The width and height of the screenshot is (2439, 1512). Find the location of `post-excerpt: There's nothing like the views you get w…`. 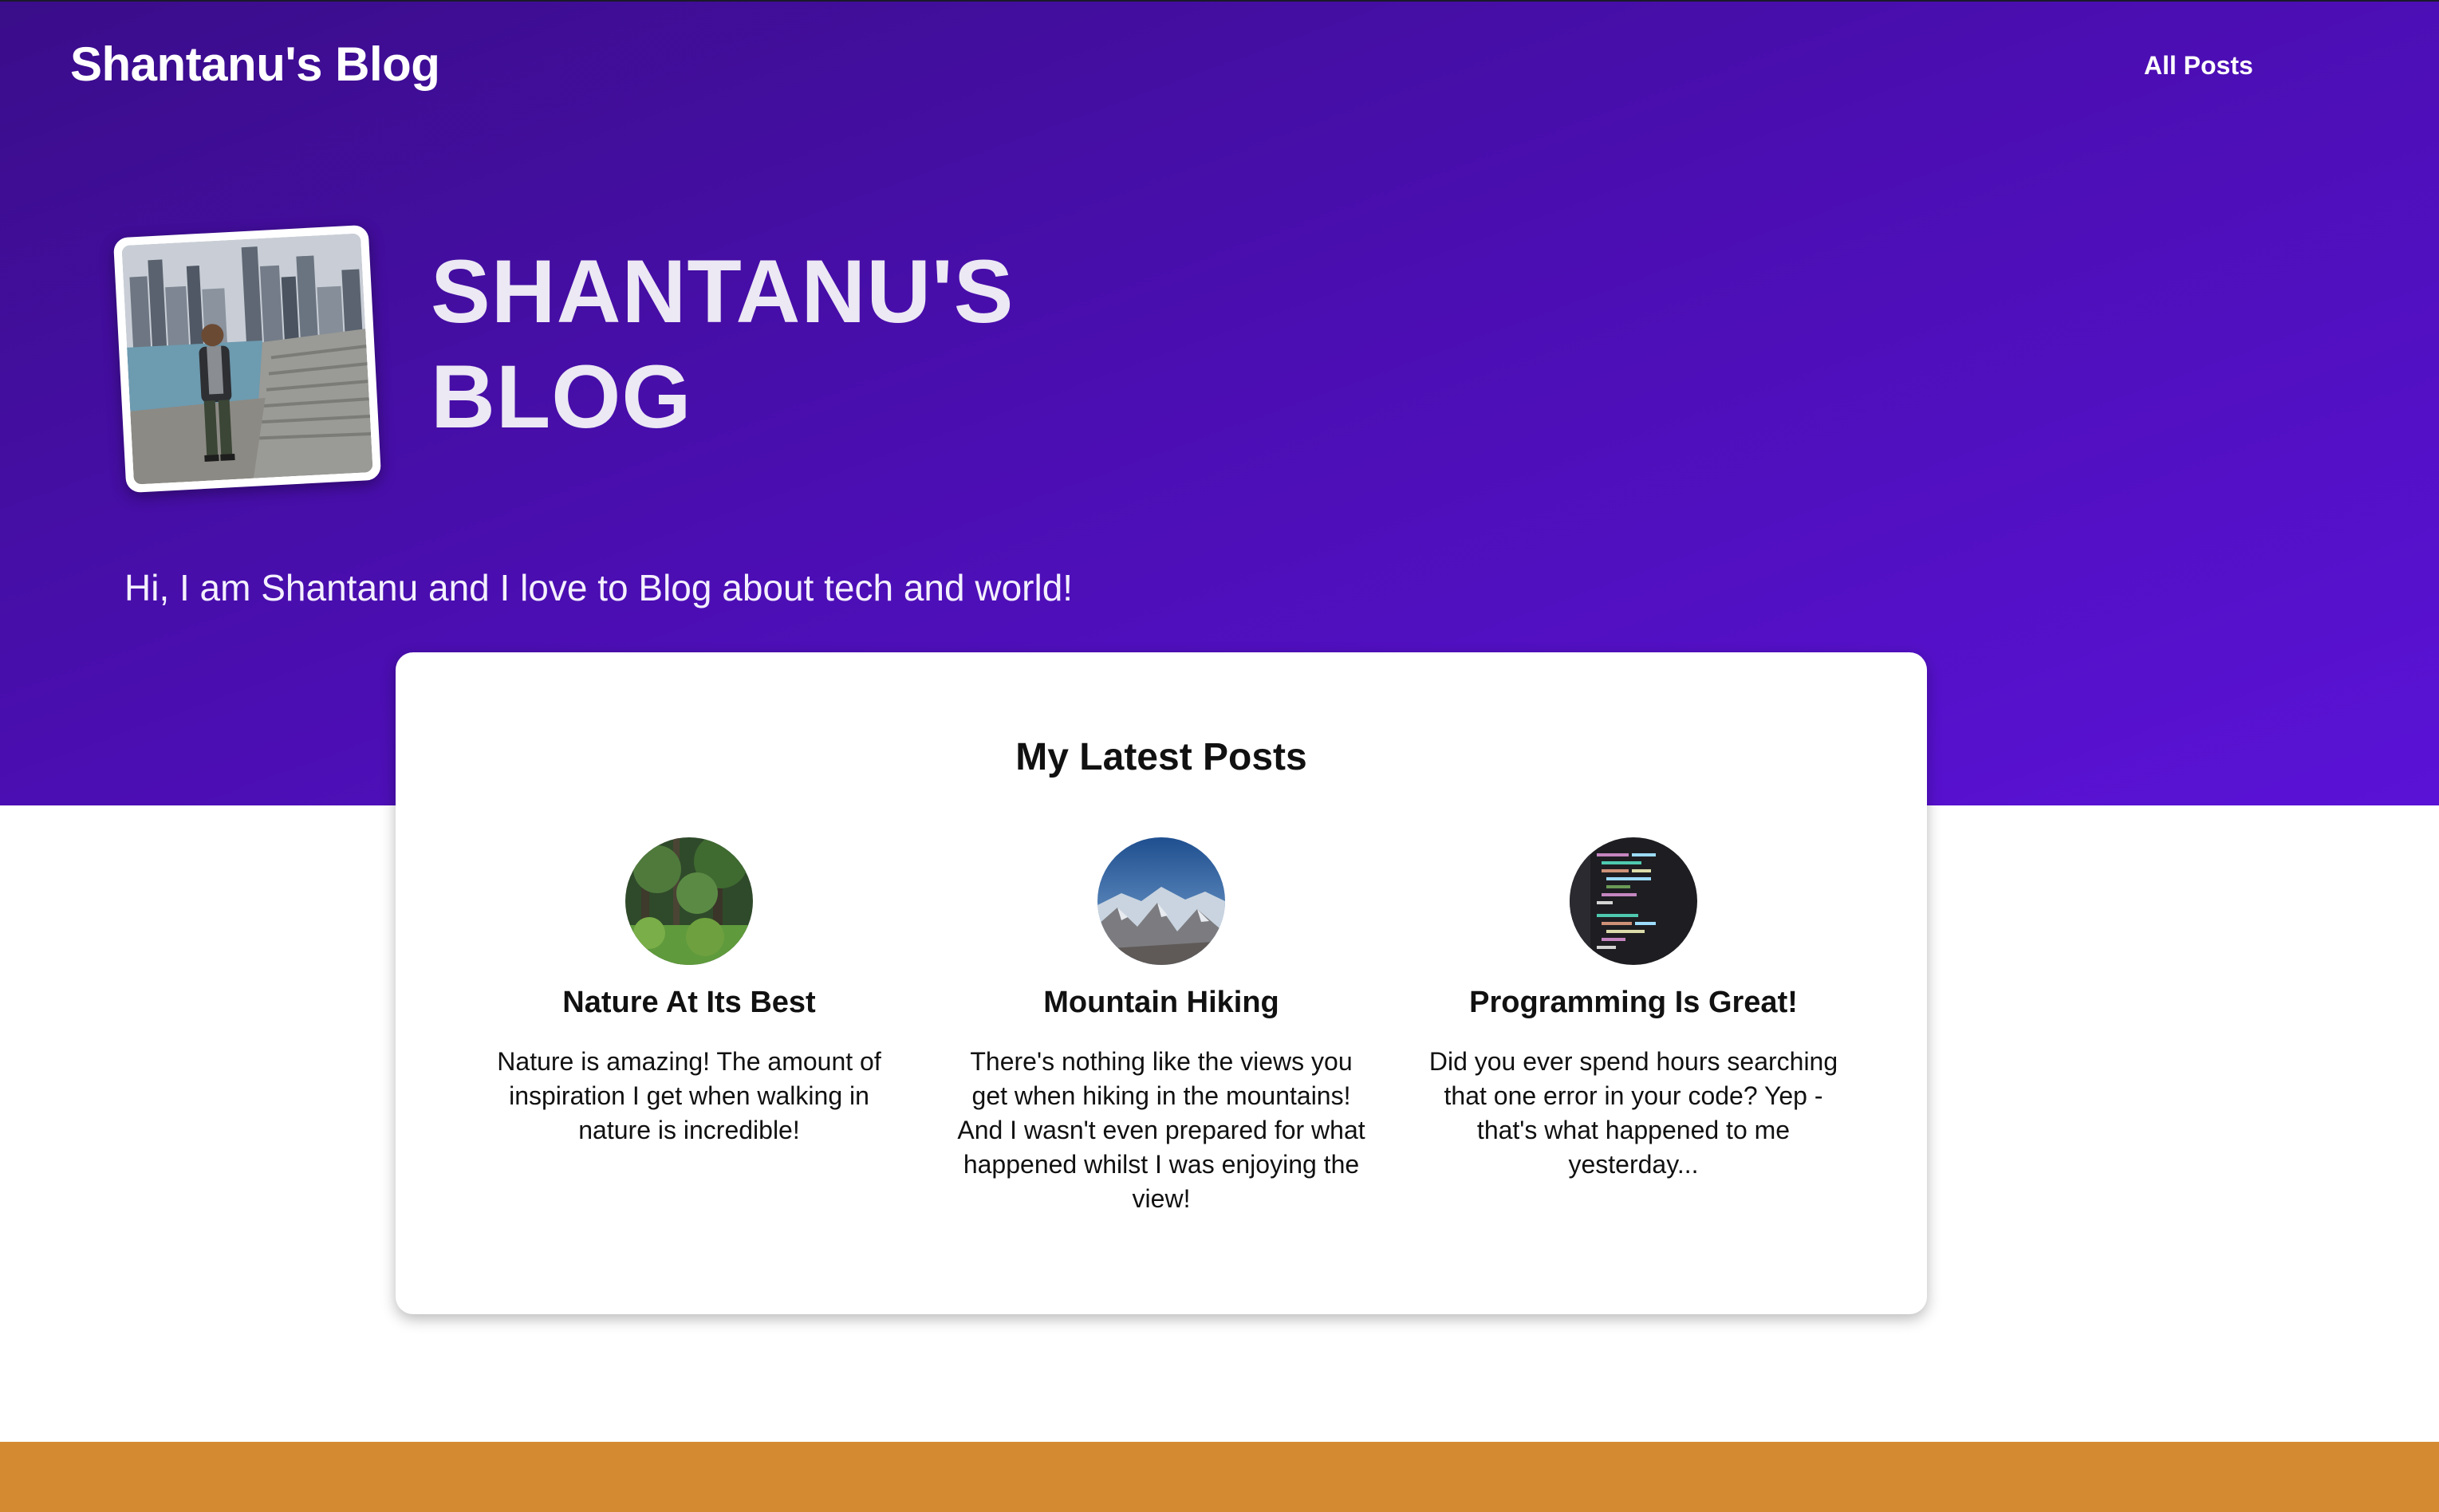

post-excerpt: There's nothing like the views you get w… is located at coordinates (1161, 1130).